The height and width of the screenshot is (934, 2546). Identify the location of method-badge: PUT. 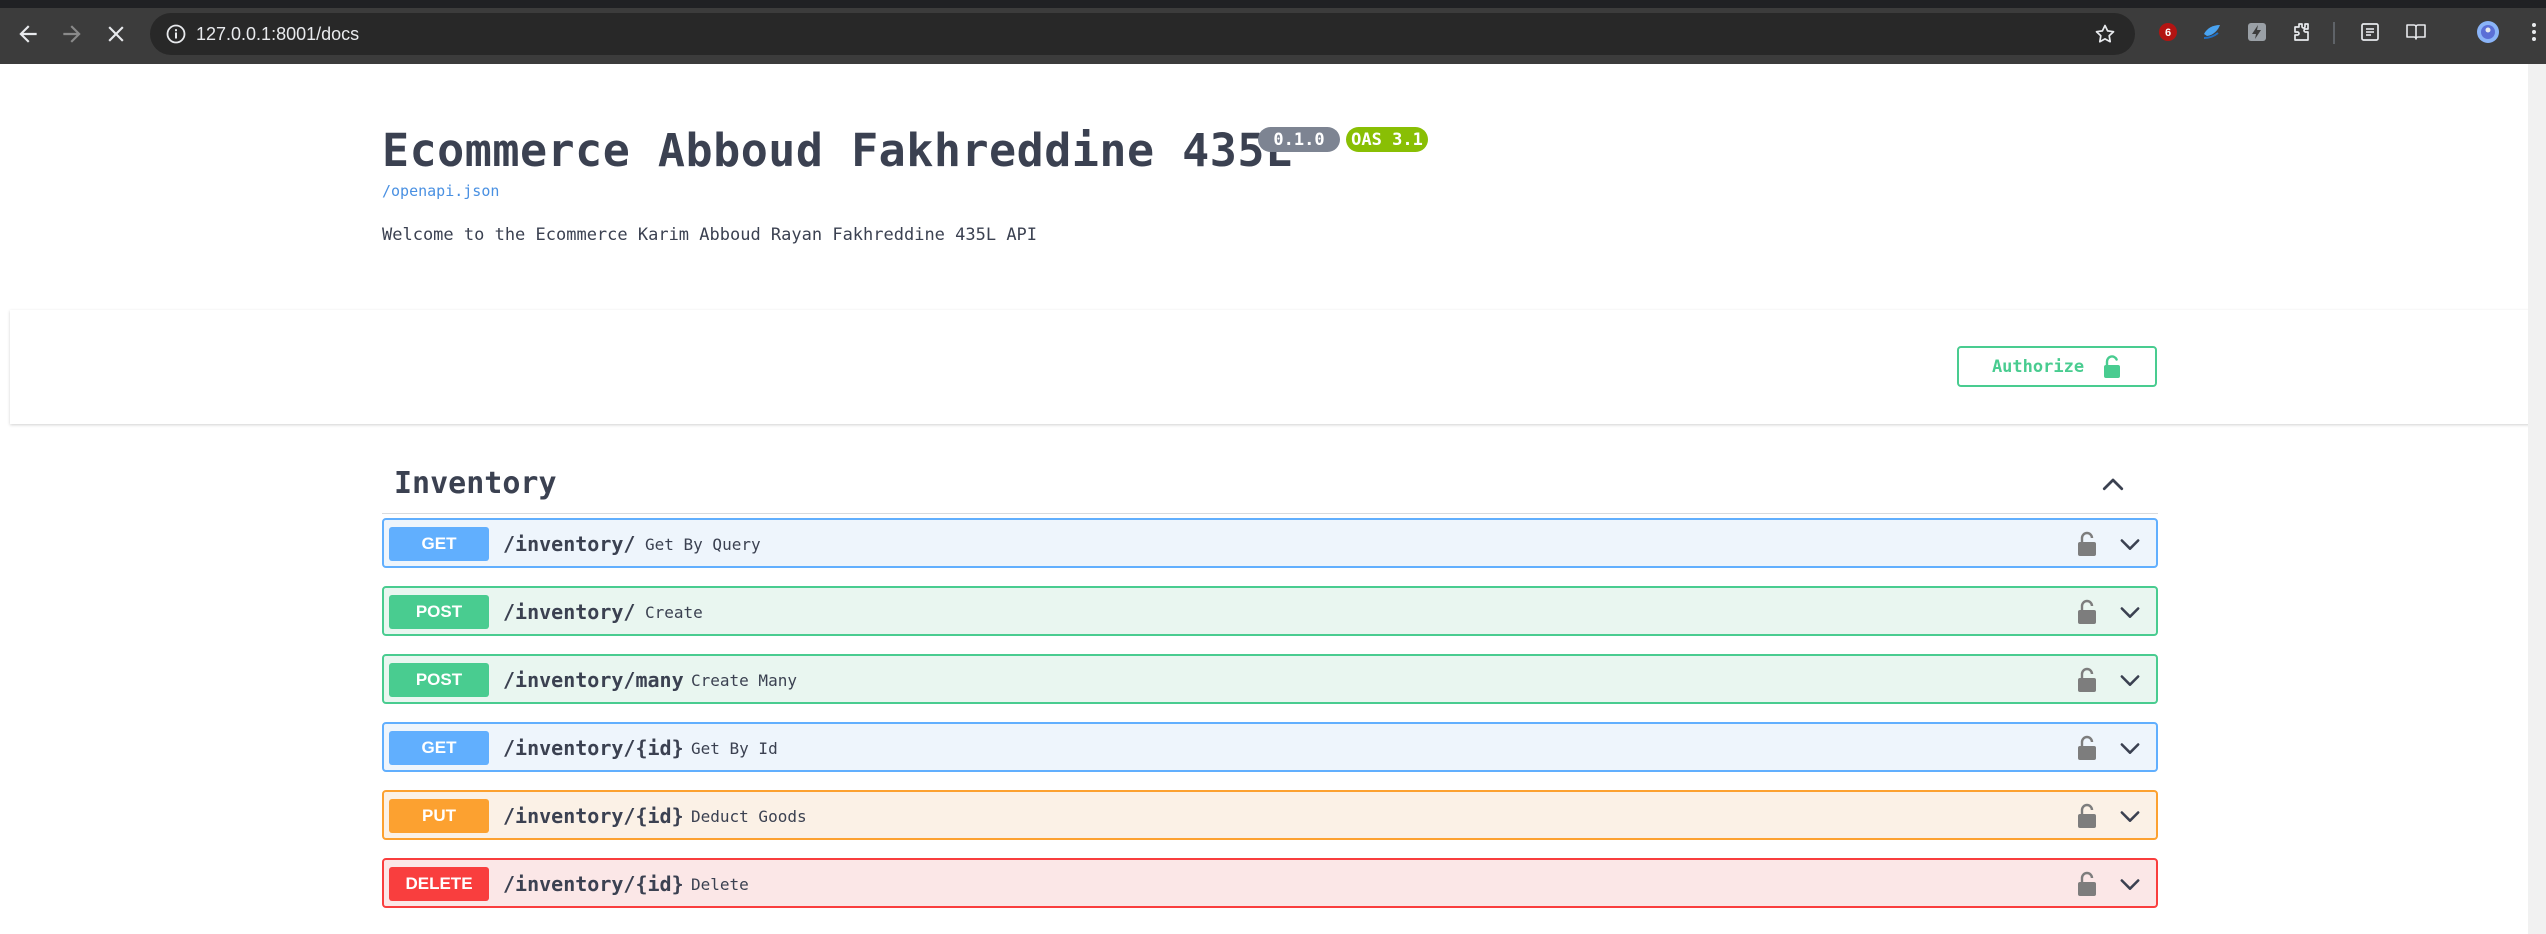
(439, 816).